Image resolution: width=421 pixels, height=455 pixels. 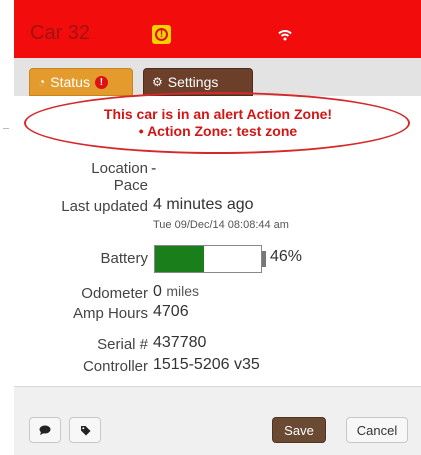 I want to click on battery-fill, so click(x=179, y=259).